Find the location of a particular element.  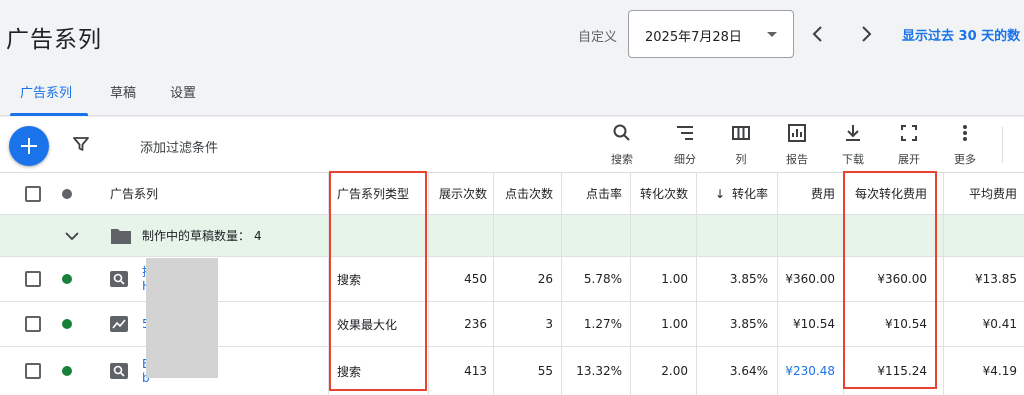

avg-cost-cell: ¥4.19 is located at coordinates (999, 371).